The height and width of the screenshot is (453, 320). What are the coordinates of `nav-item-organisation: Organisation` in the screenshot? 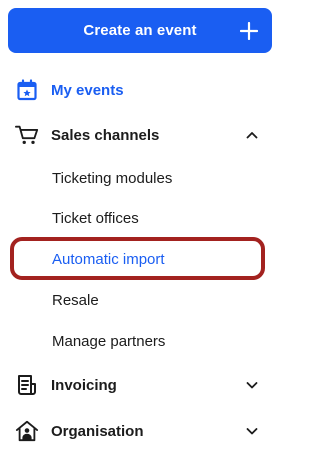 It's located at (139, 431).